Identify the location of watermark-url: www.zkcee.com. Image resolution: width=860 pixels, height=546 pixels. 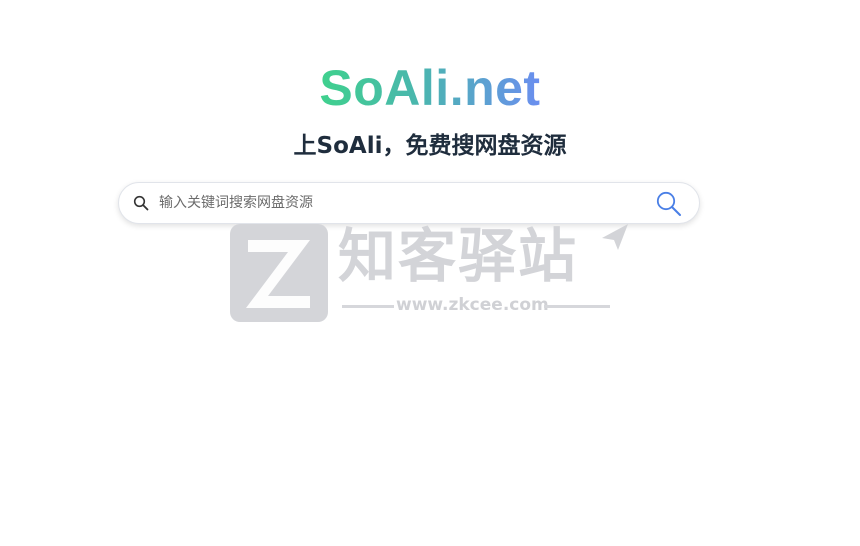
(472, 305).